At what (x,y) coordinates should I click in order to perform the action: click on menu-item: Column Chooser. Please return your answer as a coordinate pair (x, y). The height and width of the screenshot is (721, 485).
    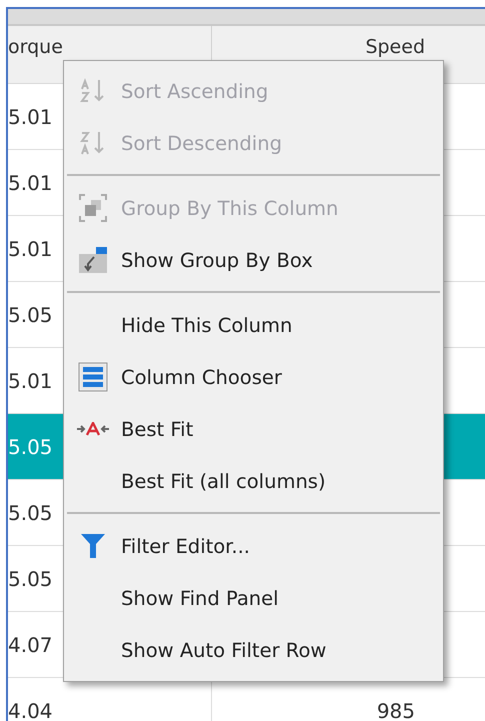
    Looking at the image, I should click on (253, 377).